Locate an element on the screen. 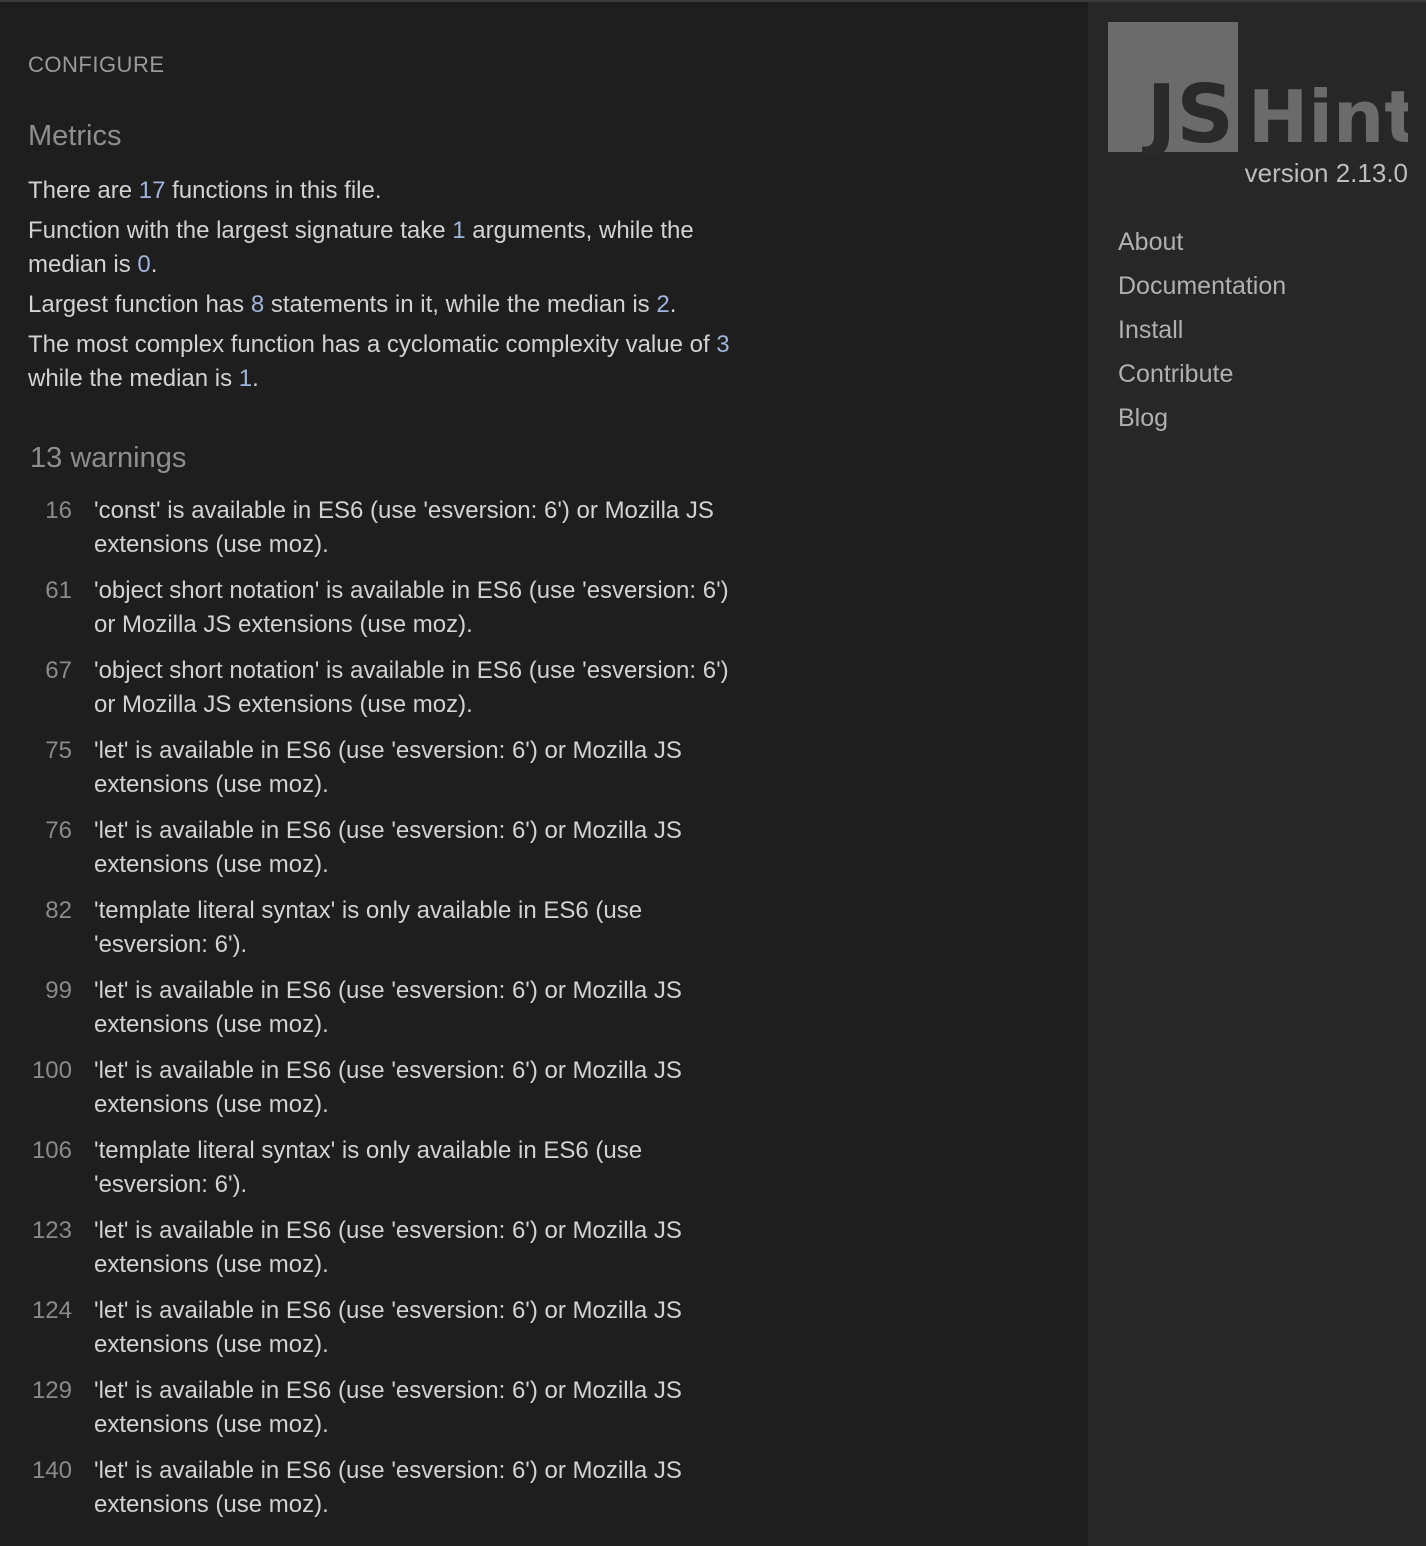  warning-line-number: 100 is located at coordinates (51, 1070).